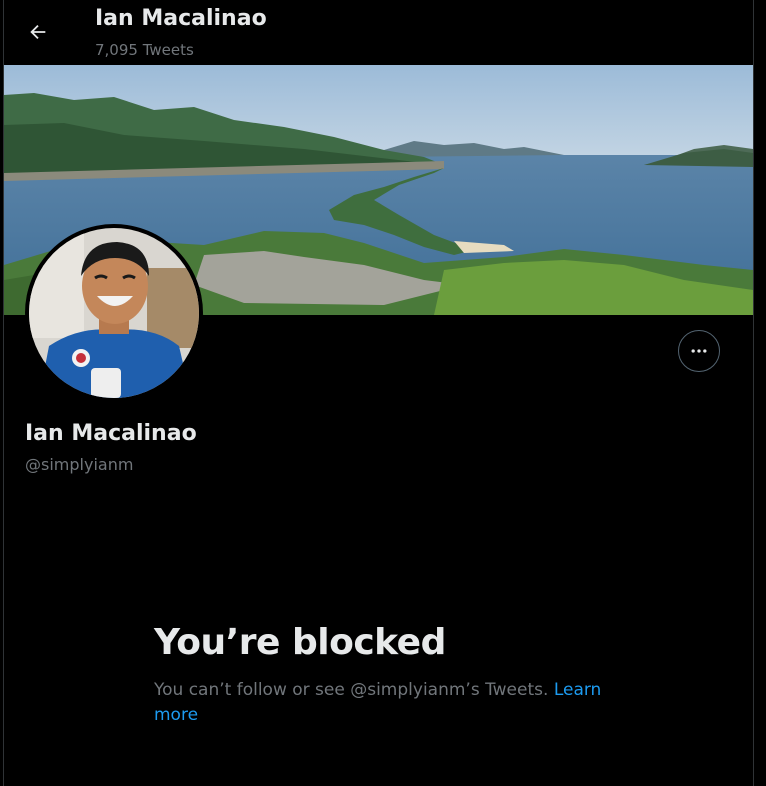  What do you see at coordinates (378, 32) in the screenshot?
I see `profile-header: Ian Macalinao 7,095 Tweets` at bounding box center [378, 32].